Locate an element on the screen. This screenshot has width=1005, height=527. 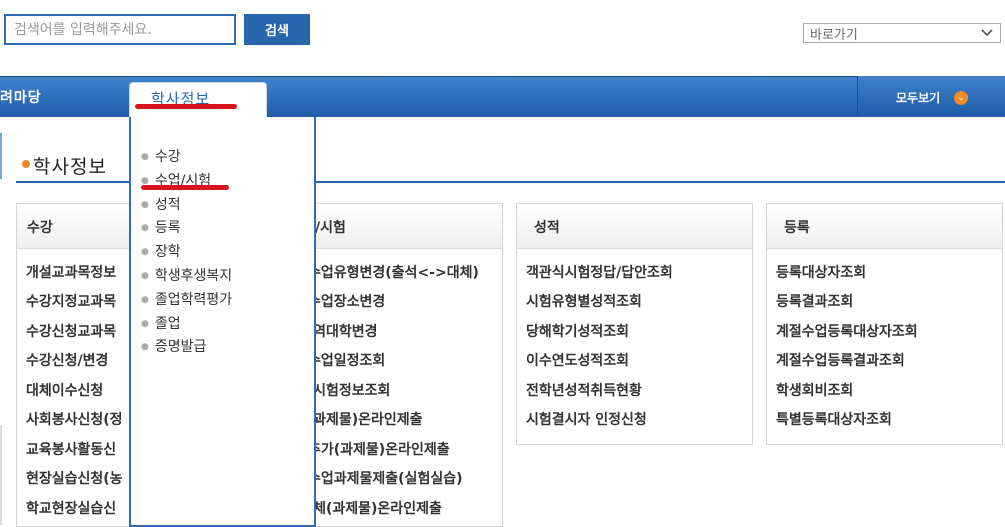
dropdown-item-label: 학생후생복지 is located at coordinates (193, 276).